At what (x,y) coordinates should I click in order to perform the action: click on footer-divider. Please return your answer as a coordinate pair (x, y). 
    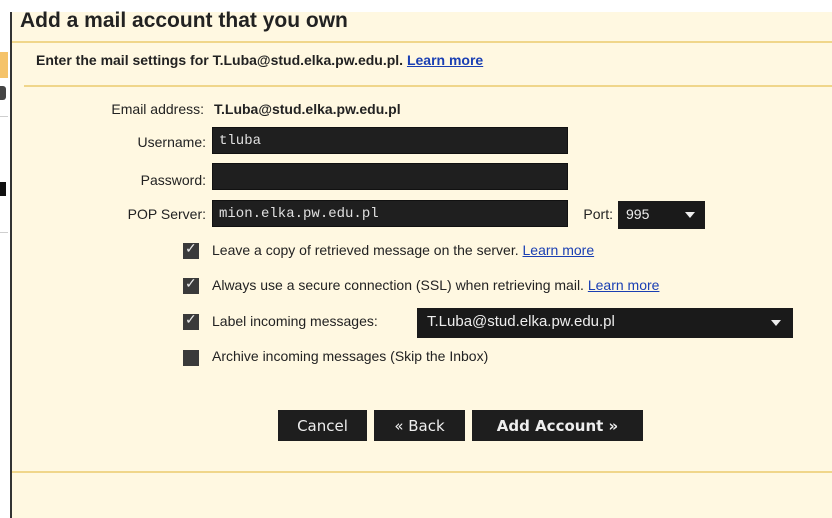
    Looking at the image, I should click on (422, 472).